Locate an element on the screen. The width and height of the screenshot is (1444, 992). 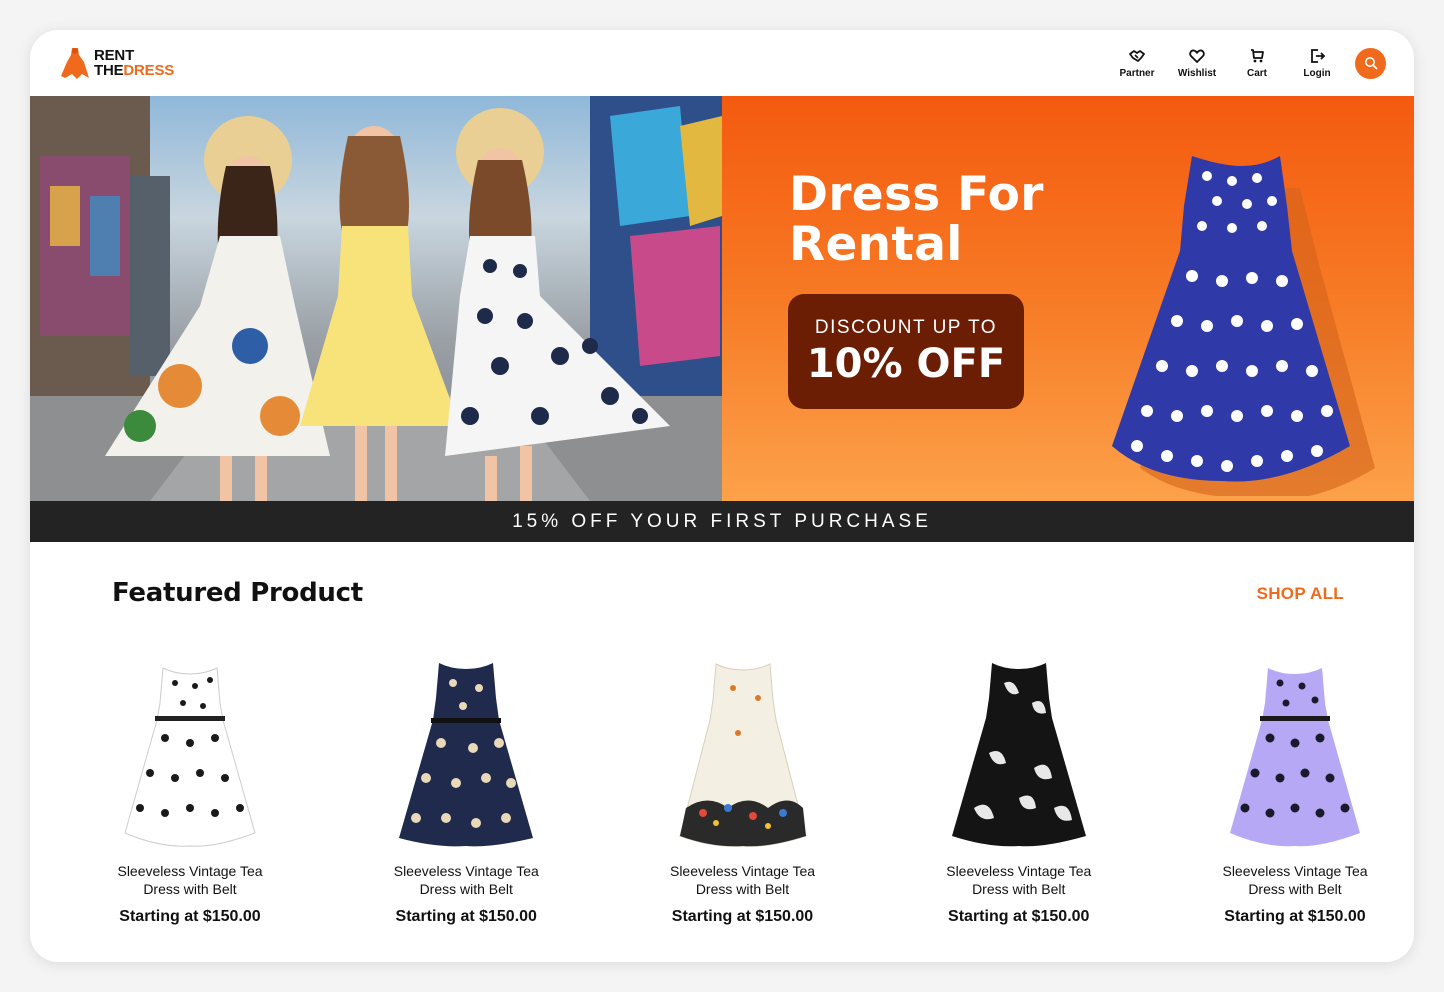
hero-title: Dress For Rental is located at coordinates (916, 219).